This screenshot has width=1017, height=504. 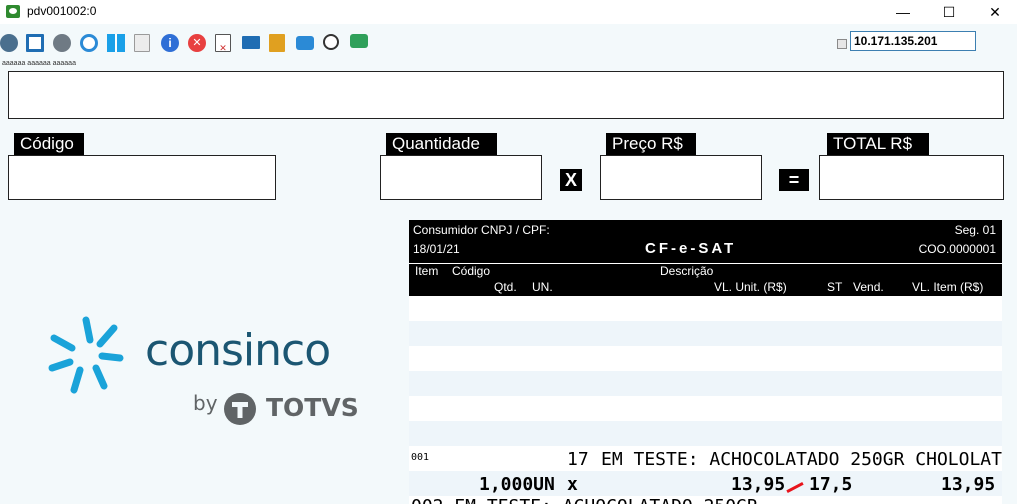 What do you see at coordinates (436, 249) in the screenshot?
I see `receipt-date: 18/01/21` at bounding box center [436, 249].